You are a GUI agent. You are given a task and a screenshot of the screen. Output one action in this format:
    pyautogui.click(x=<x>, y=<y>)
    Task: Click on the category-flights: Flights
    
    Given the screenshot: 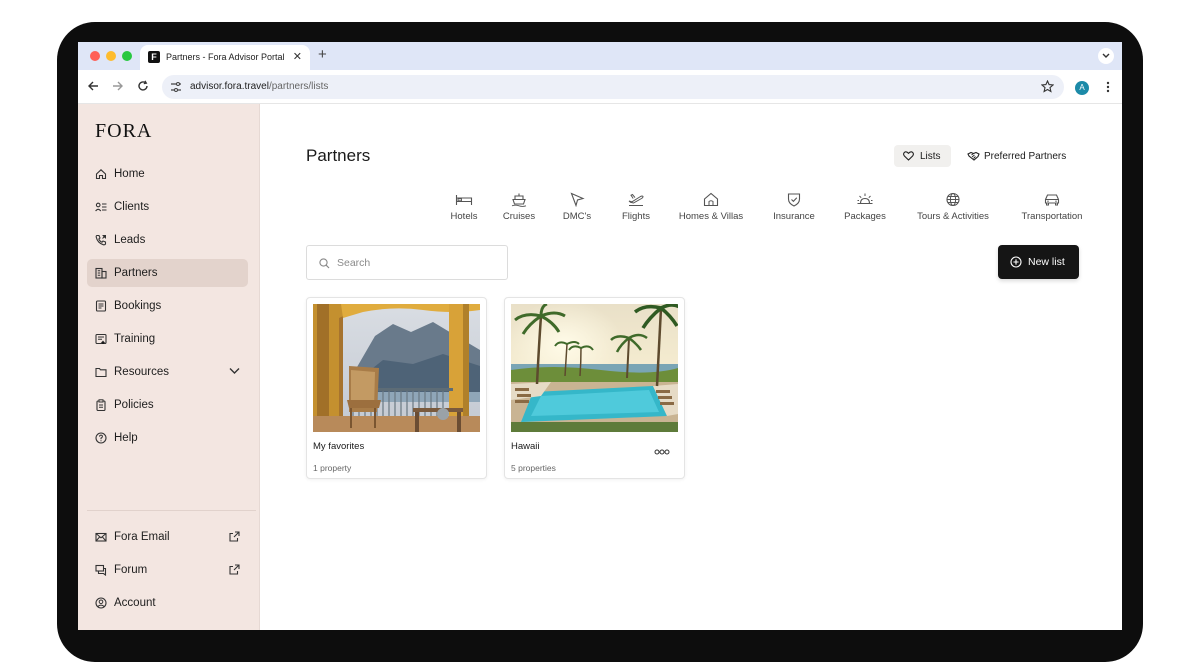 What is the action you would take?
    pyautogui.click(x=636, y=207)
    